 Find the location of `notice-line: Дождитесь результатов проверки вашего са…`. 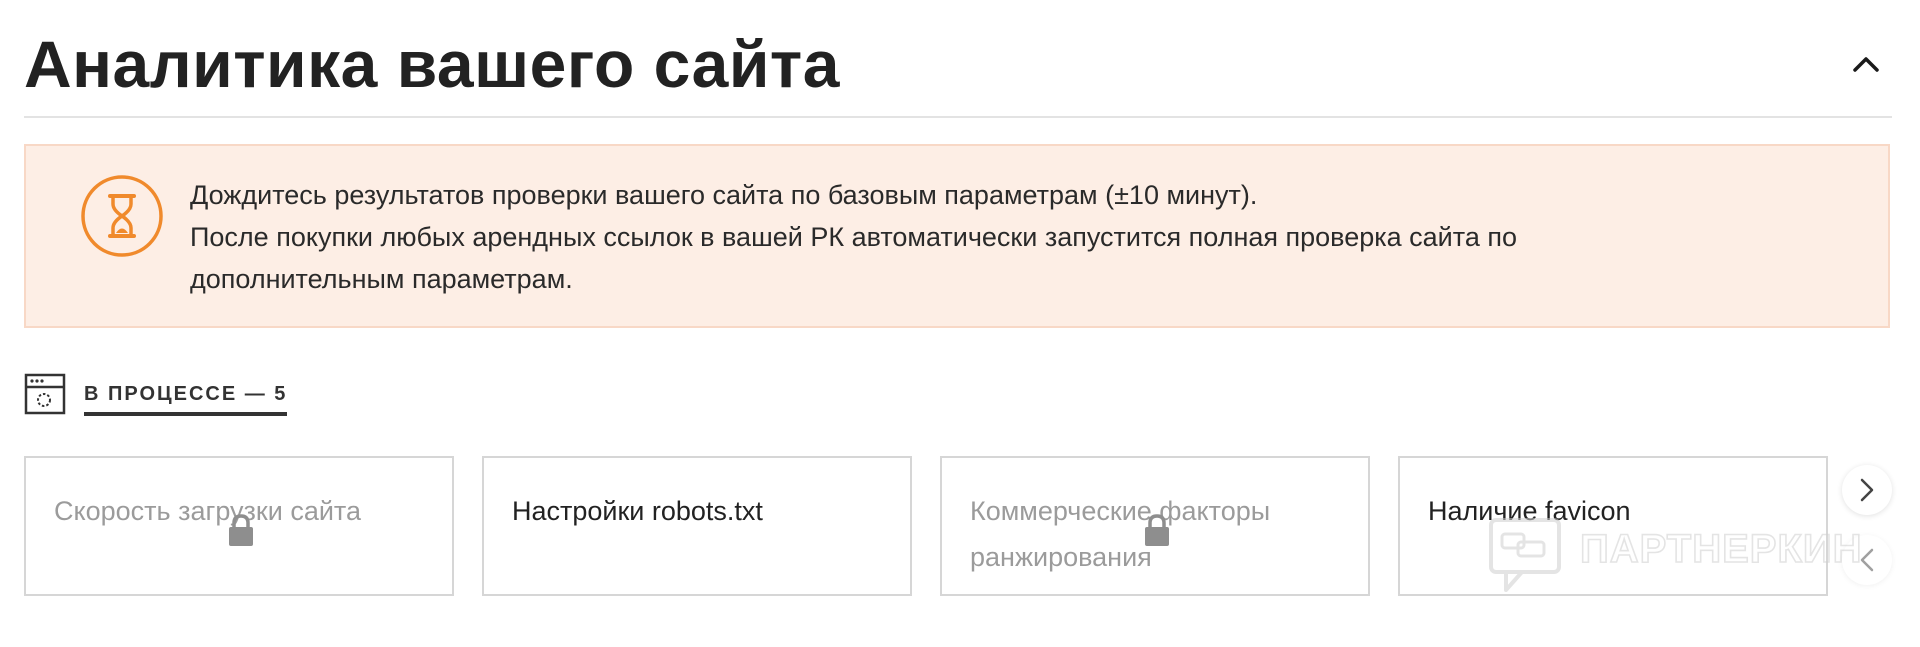

notice-line: Дождитесь результатов проверки вашего са… is located at coordinates (724, 195).